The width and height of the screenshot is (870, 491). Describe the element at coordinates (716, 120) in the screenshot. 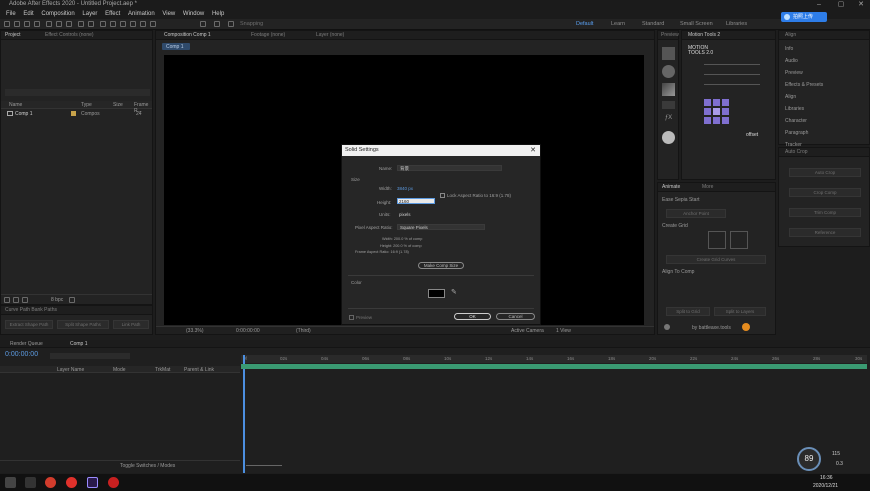

I see `anchor-bc` at that location.